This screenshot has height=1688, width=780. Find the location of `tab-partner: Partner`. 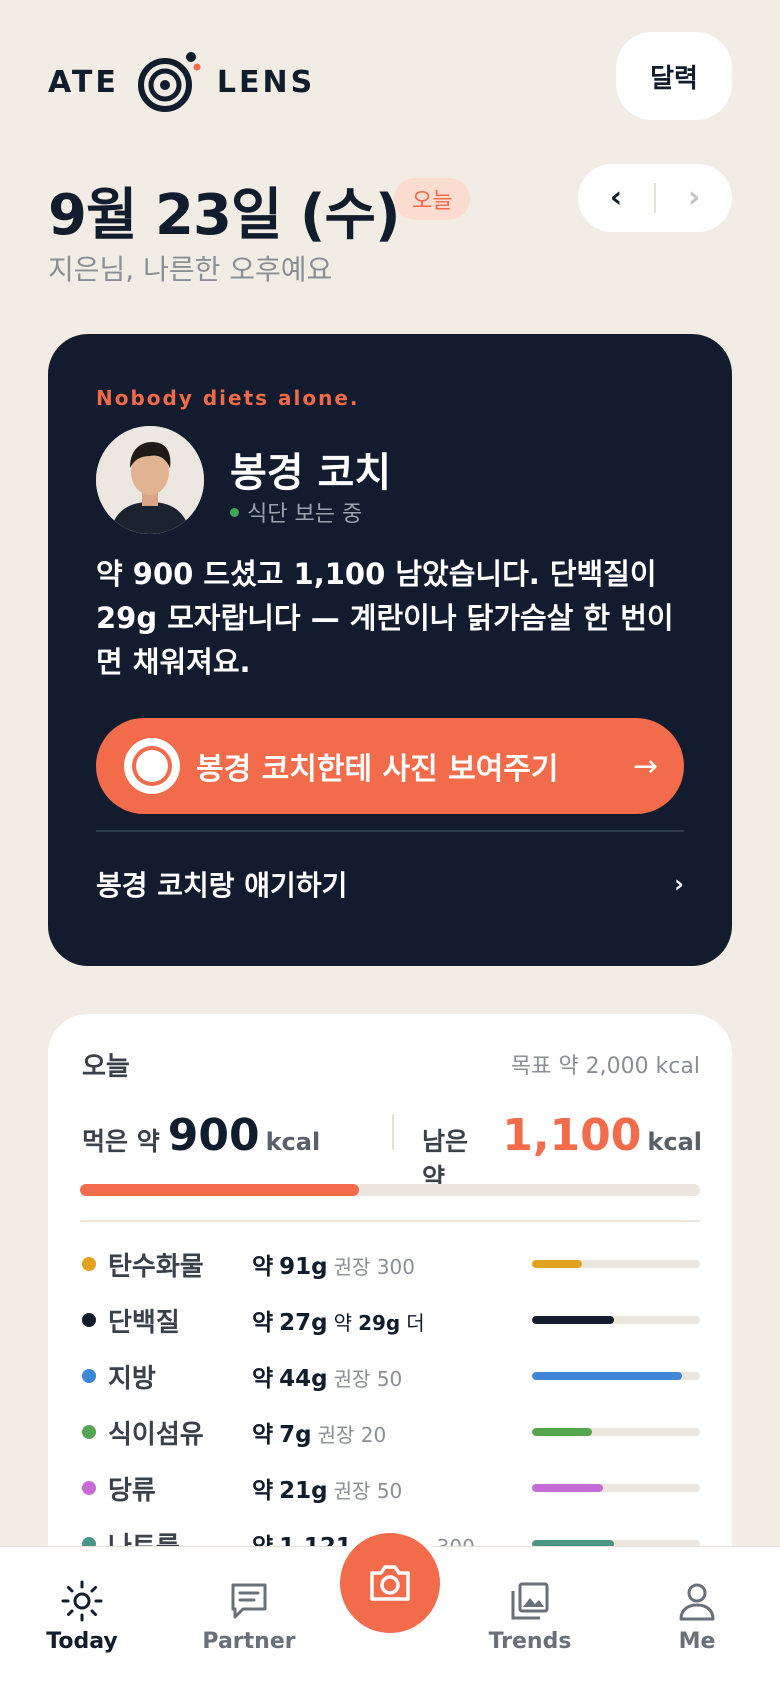

tab-partner: Partner is located at coordinates (249, 1616).